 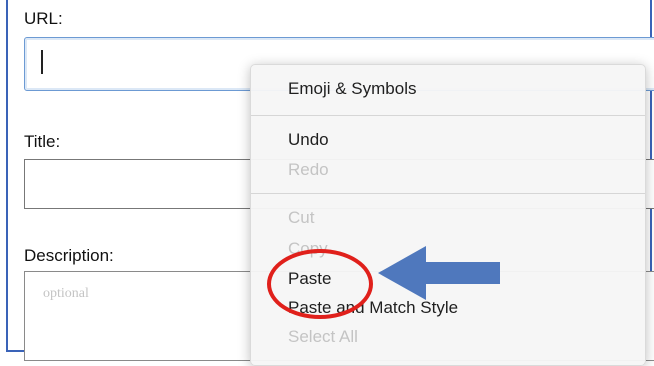 What do you see at coordinates (323, 336) in the screenshot?
I see `menu-item-select-all: Select All` at bounding box center [323, 336].